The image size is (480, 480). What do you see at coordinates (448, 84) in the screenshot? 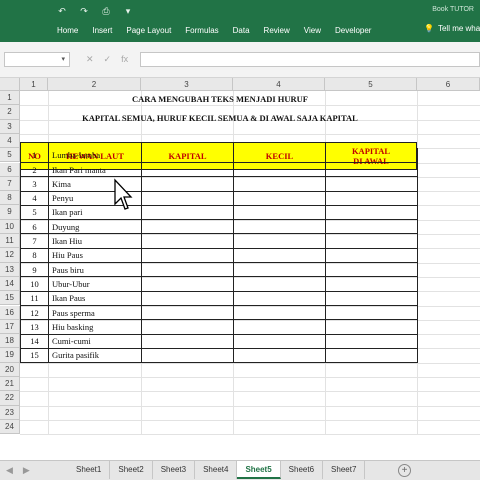
I see `column-header: 6` at bounding box center [448, 84].